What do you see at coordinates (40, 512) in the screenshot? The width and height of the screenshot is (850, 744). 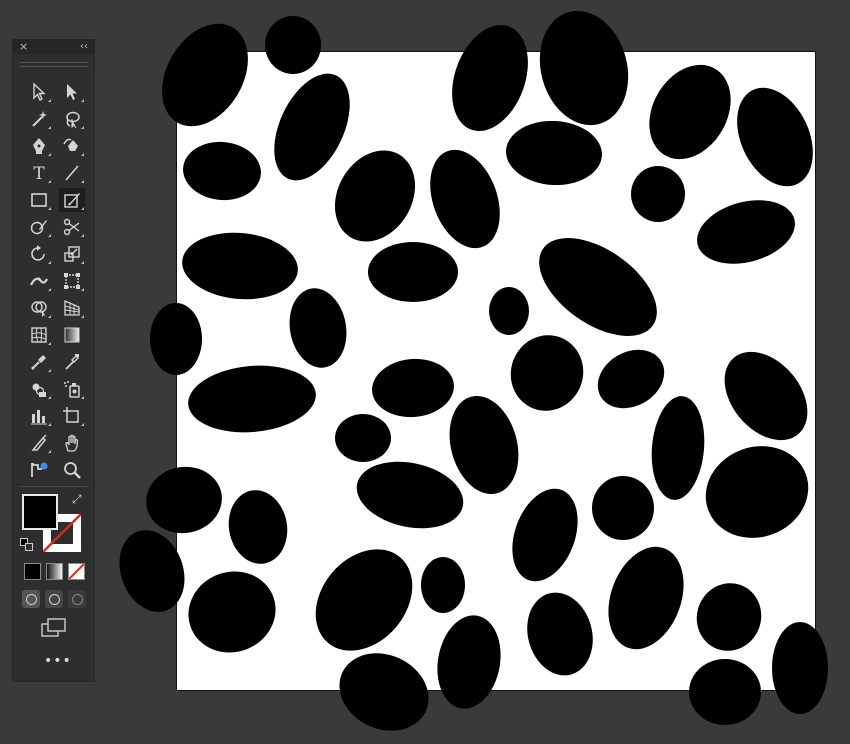 I see `fill-swatch` at bounding box center [40, 512].